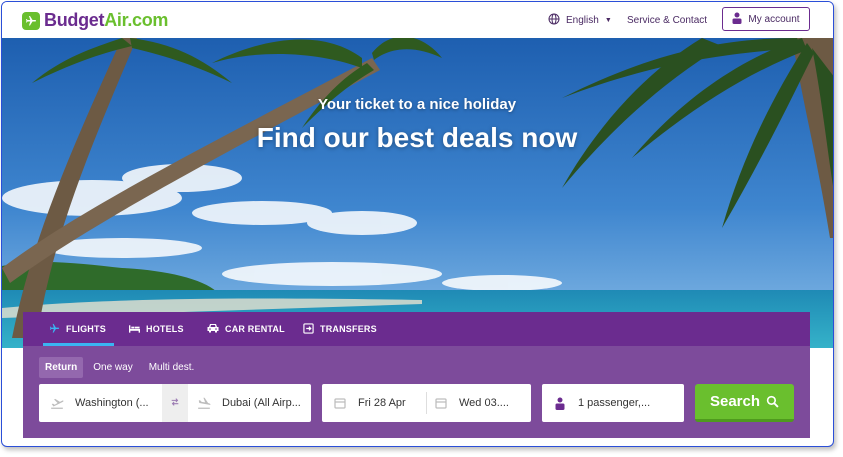 The height and width of the screenshot is (457, 843). Describe the element at coordinates (560, 403) in the screenshot. I see `passenger-icon` at that location.